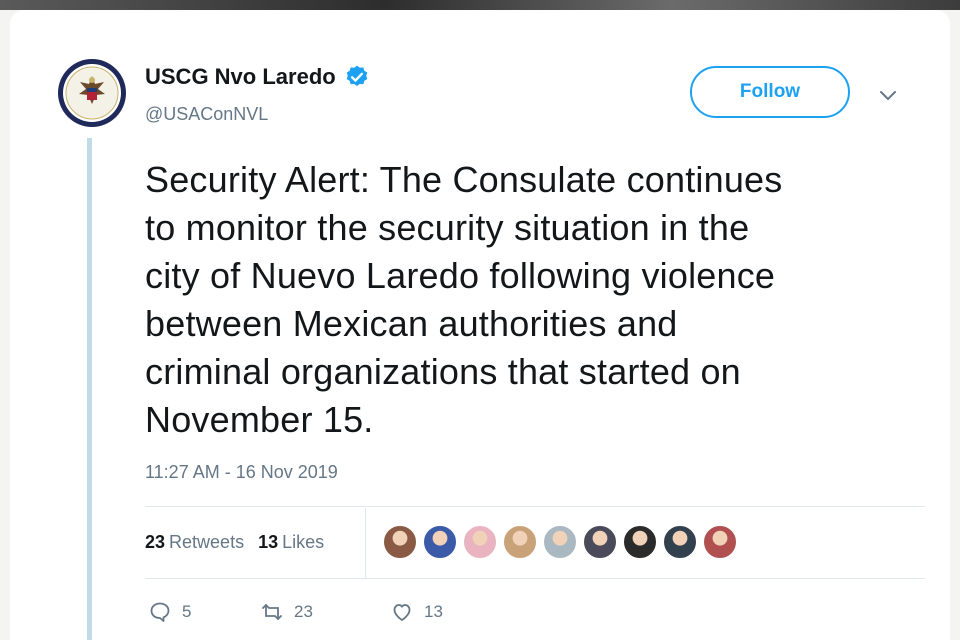 This screenshot has width=960, height=640. Describe the element at coordinates (460, 275) in the screenshot. I see `tweet-line: city of Nuevo Laredo following violence` at that location.